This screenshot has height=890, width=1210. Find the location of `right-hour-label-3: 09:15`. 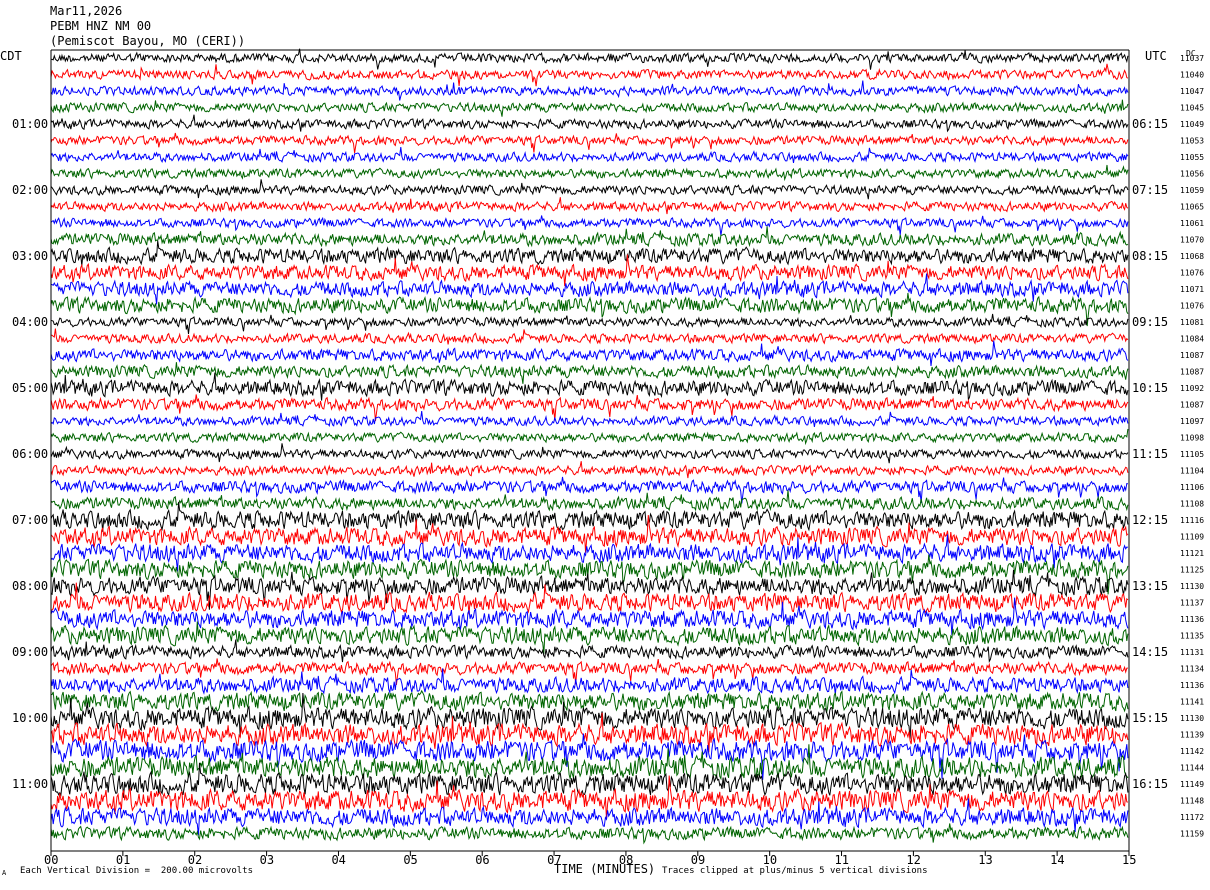

right-hour-label-3: 09:15 is located at coordinates (1150, 322).